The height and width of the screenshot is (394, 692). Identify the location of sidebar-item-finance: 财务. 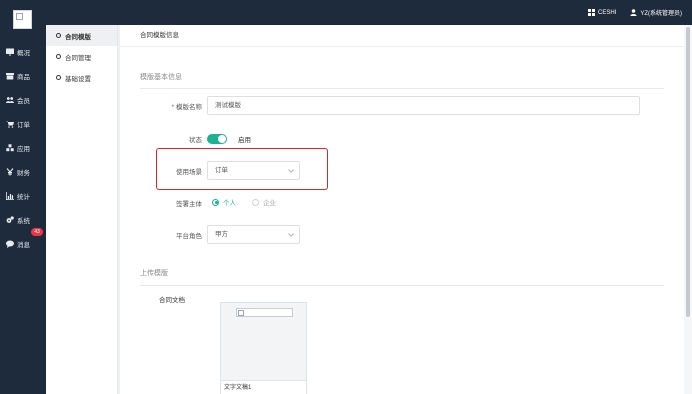
(23, 172).